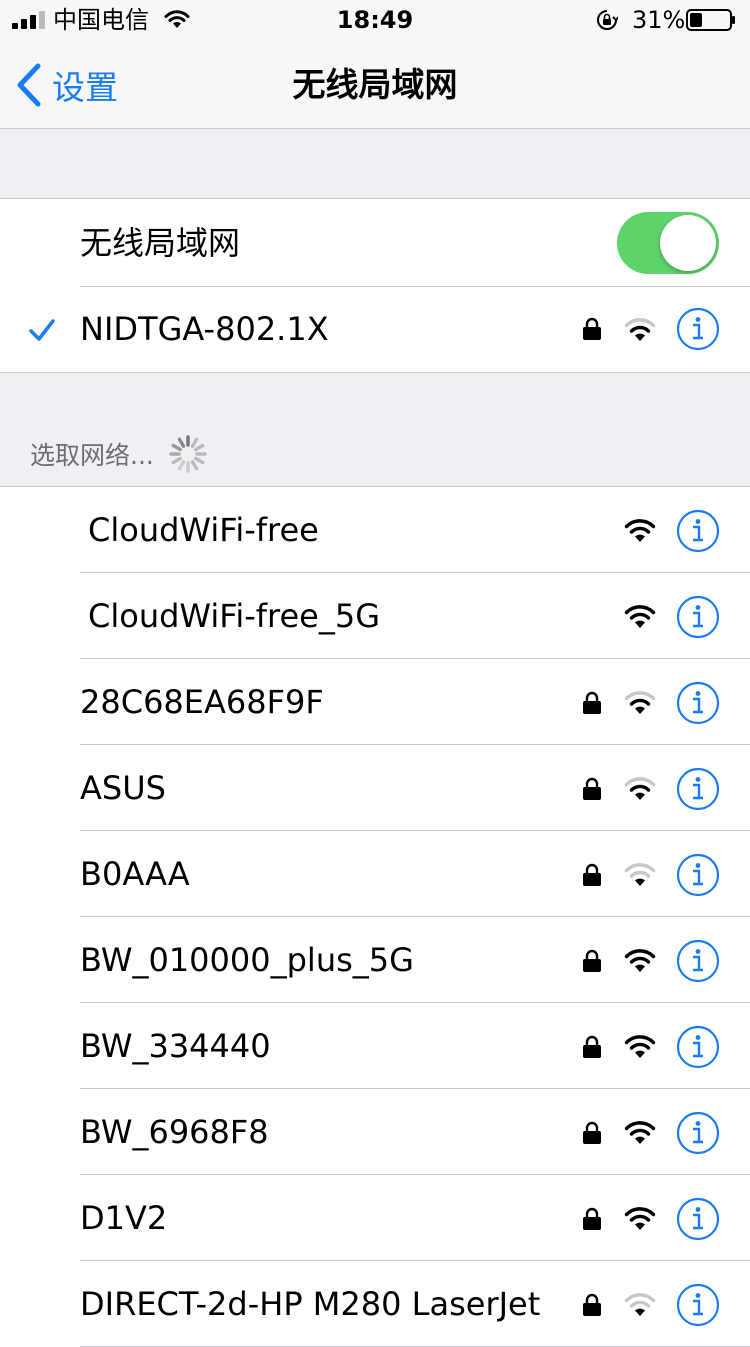 This screenshot has height=1347, width=750. Describe the element at coordinates (202, 702) in the screenshot. I see `network-name: 28C68EA68F9F` at that location.